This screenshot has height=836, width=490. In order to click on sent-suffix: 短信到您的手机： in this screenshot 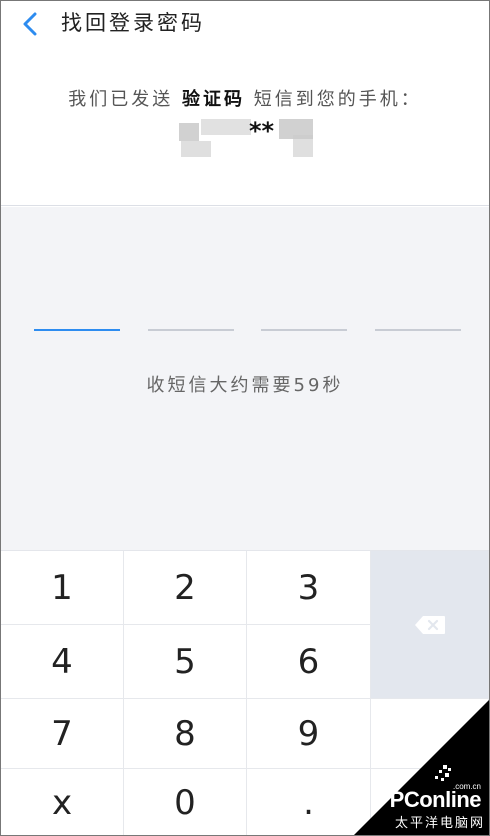, I will do `click(337, 99)`.